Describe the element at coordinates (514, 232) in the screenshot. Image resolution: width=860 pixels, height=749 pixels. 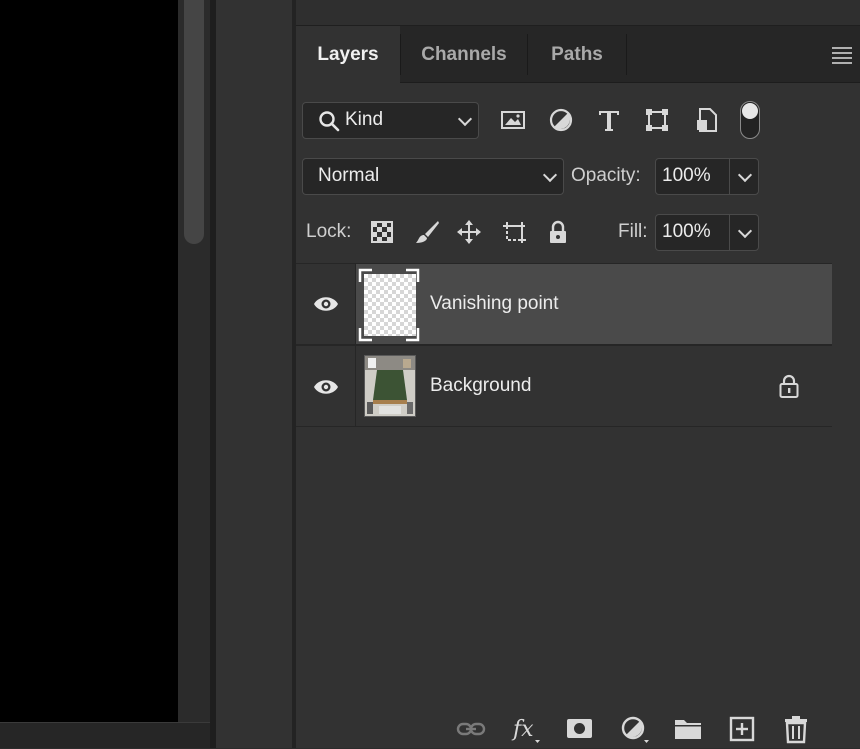
I see `lock-artboard-icon` at that location.